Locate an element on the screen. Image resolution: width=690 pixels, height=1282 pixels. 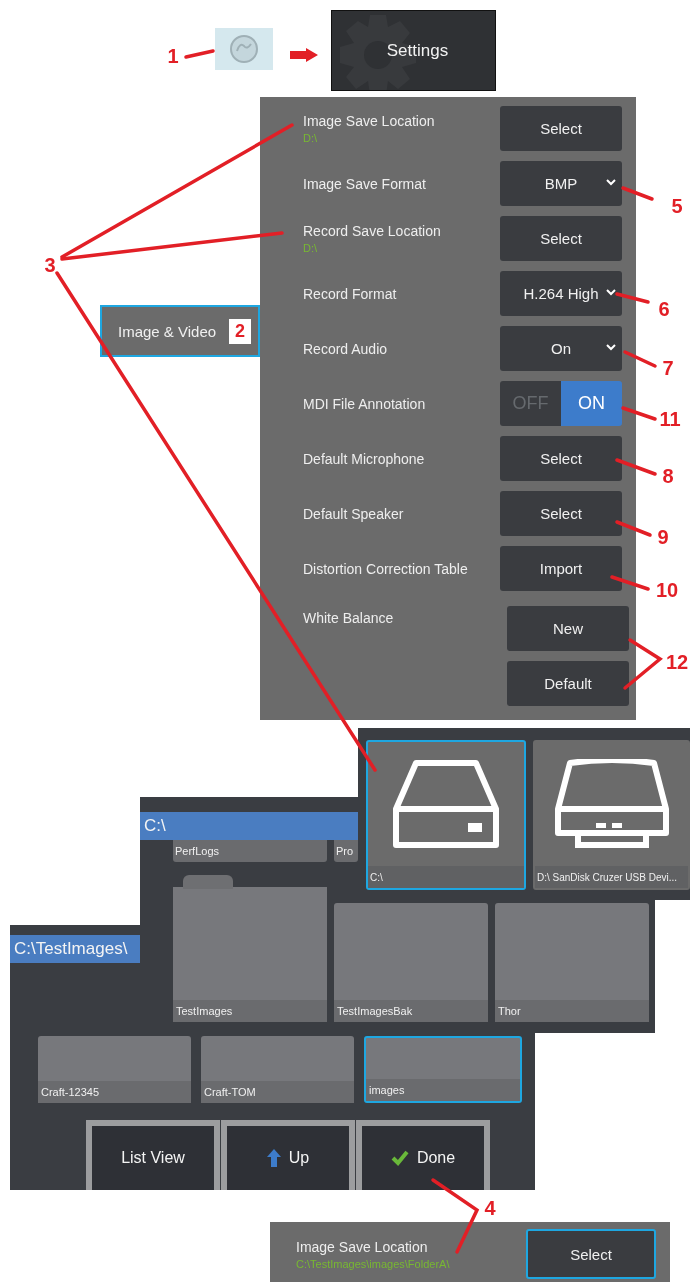
select-button: Import is located at coordinates (561, 568).